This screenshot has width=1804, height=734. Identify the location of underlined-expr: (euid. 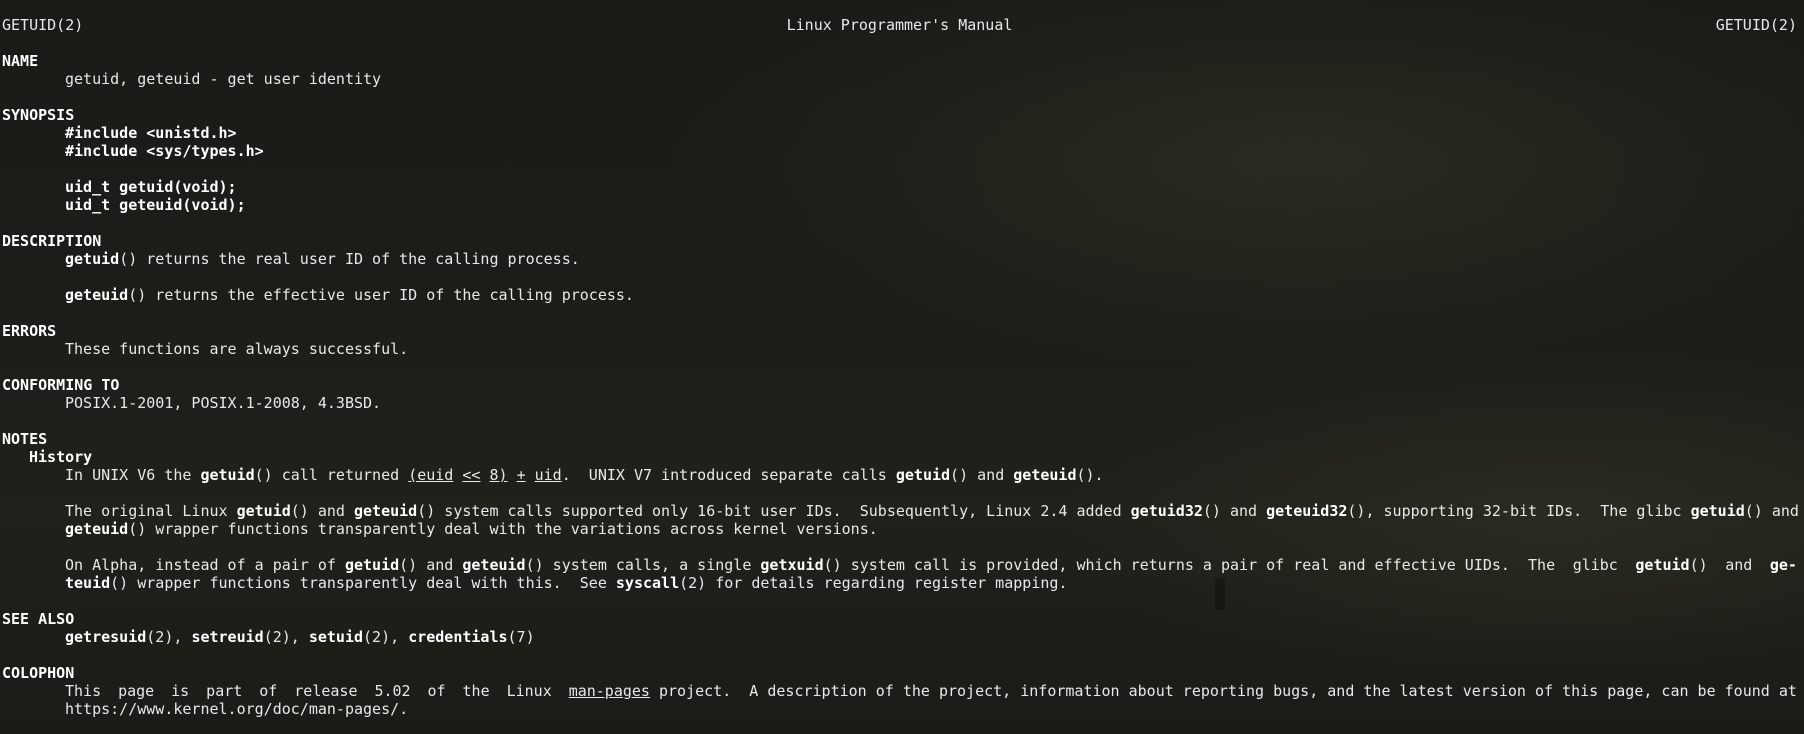
(431, 475).